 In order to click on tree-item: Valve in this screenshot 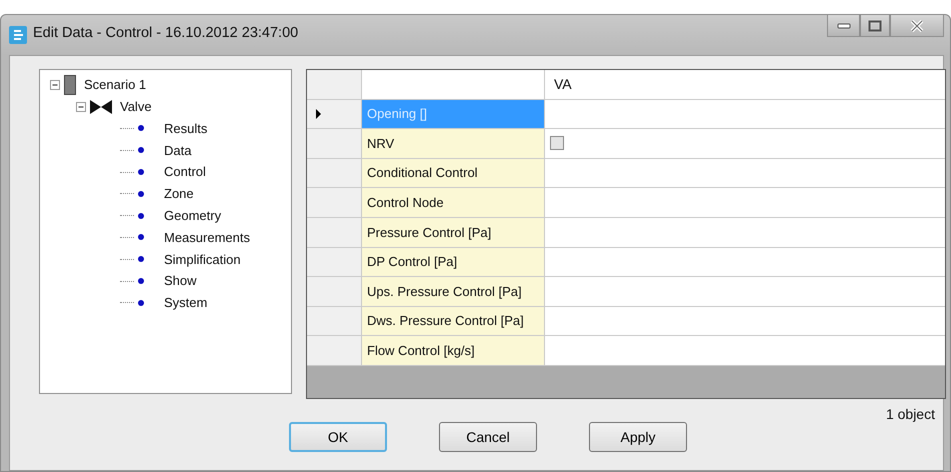, I will do `click(136, 106)`.